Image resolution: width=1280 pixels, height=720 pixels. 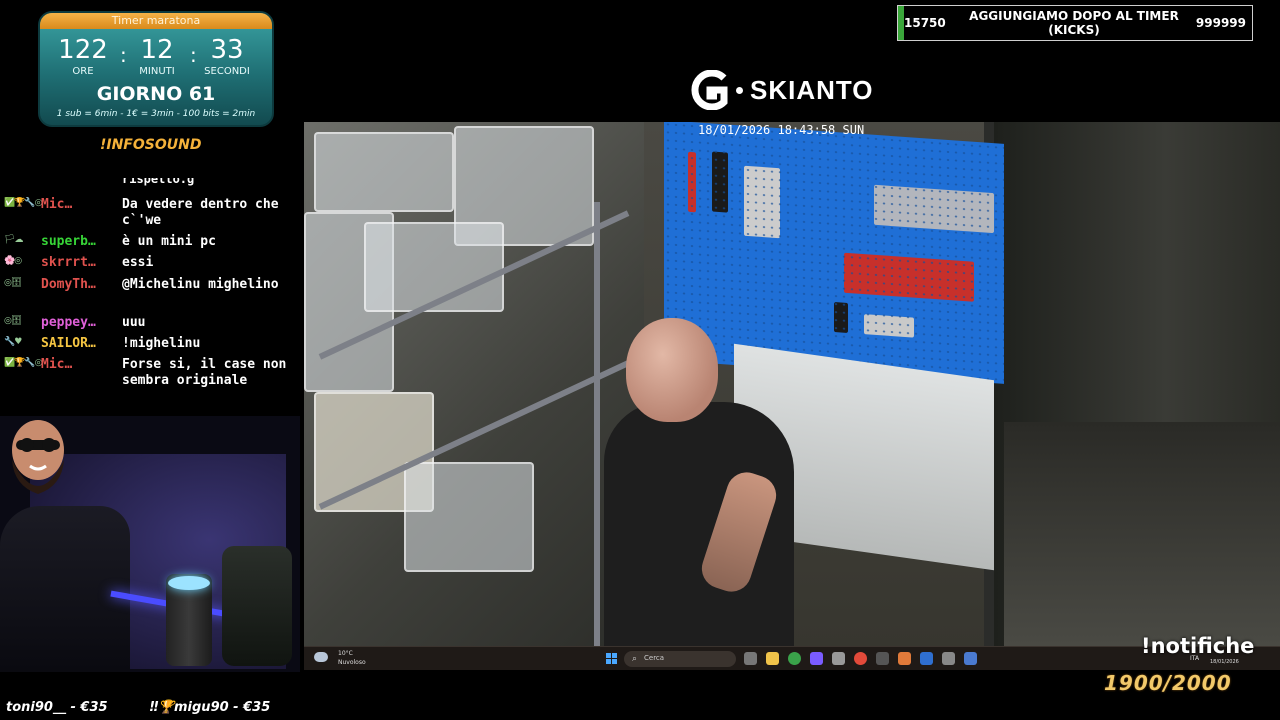 What do you see at coordinates (934, 209) in the screenshot?
I see `wrench-set` at bounding box center [934, 209].